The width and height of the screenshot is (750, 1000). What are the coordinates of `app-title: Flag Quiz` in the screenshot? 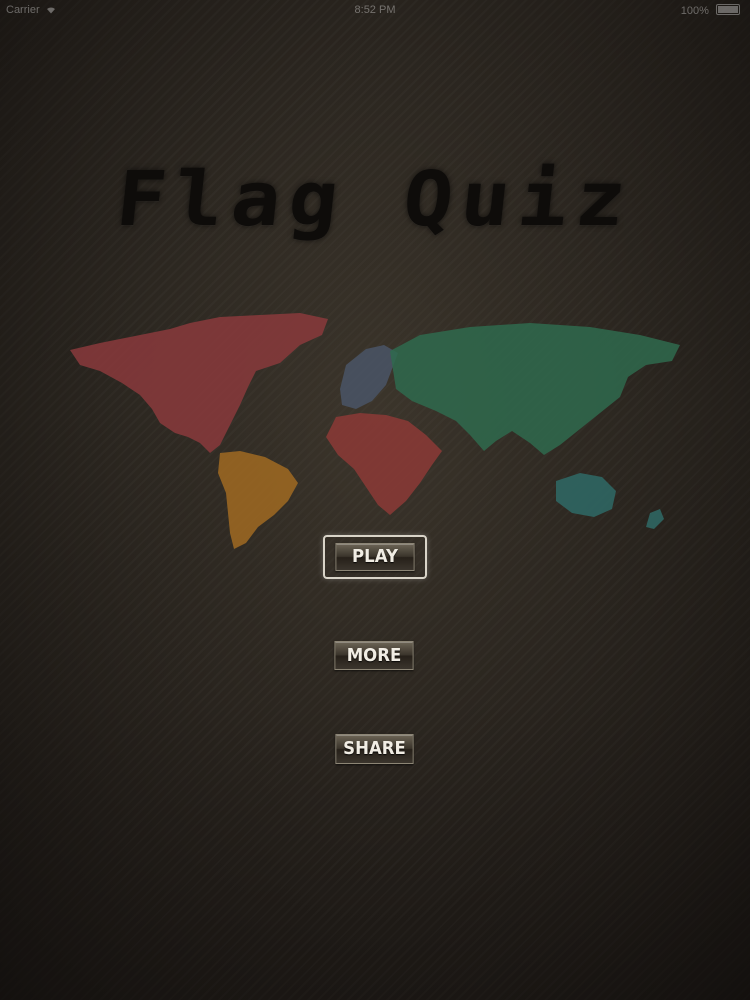 It's located at (375, 199).